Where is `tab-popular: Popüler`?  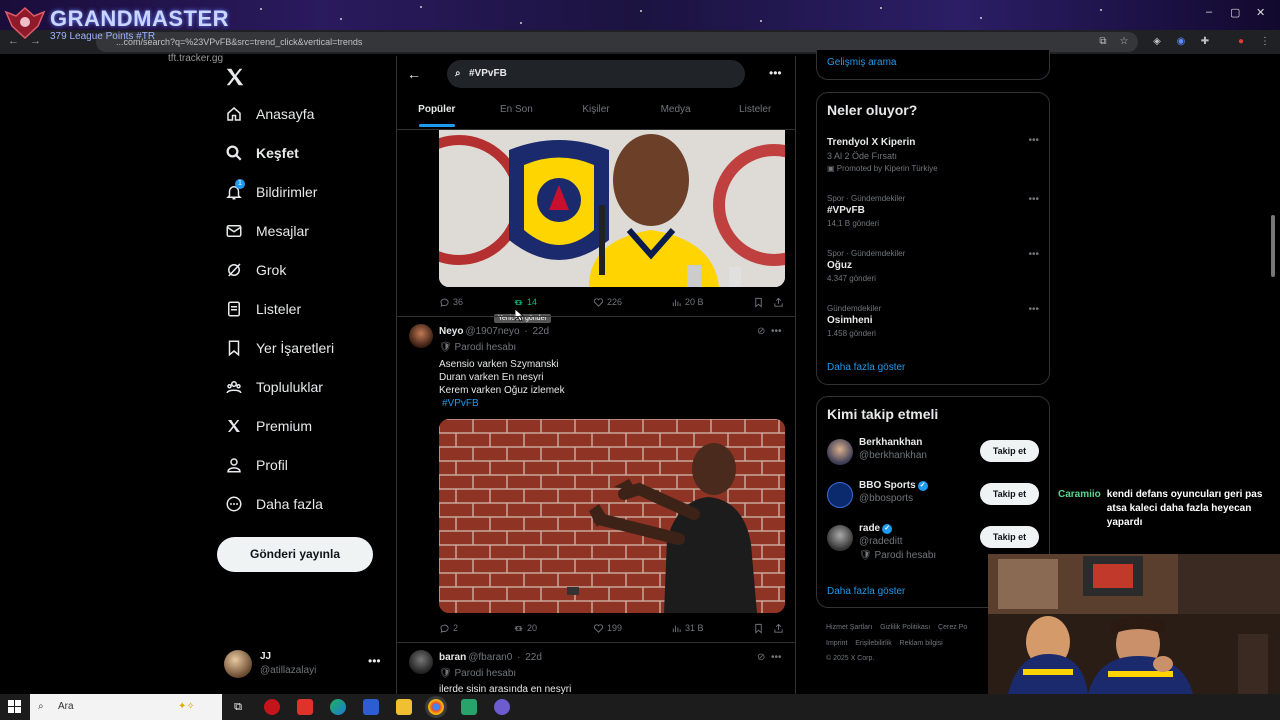
tab-popular: Popüler is located at coordinates (437, 115).